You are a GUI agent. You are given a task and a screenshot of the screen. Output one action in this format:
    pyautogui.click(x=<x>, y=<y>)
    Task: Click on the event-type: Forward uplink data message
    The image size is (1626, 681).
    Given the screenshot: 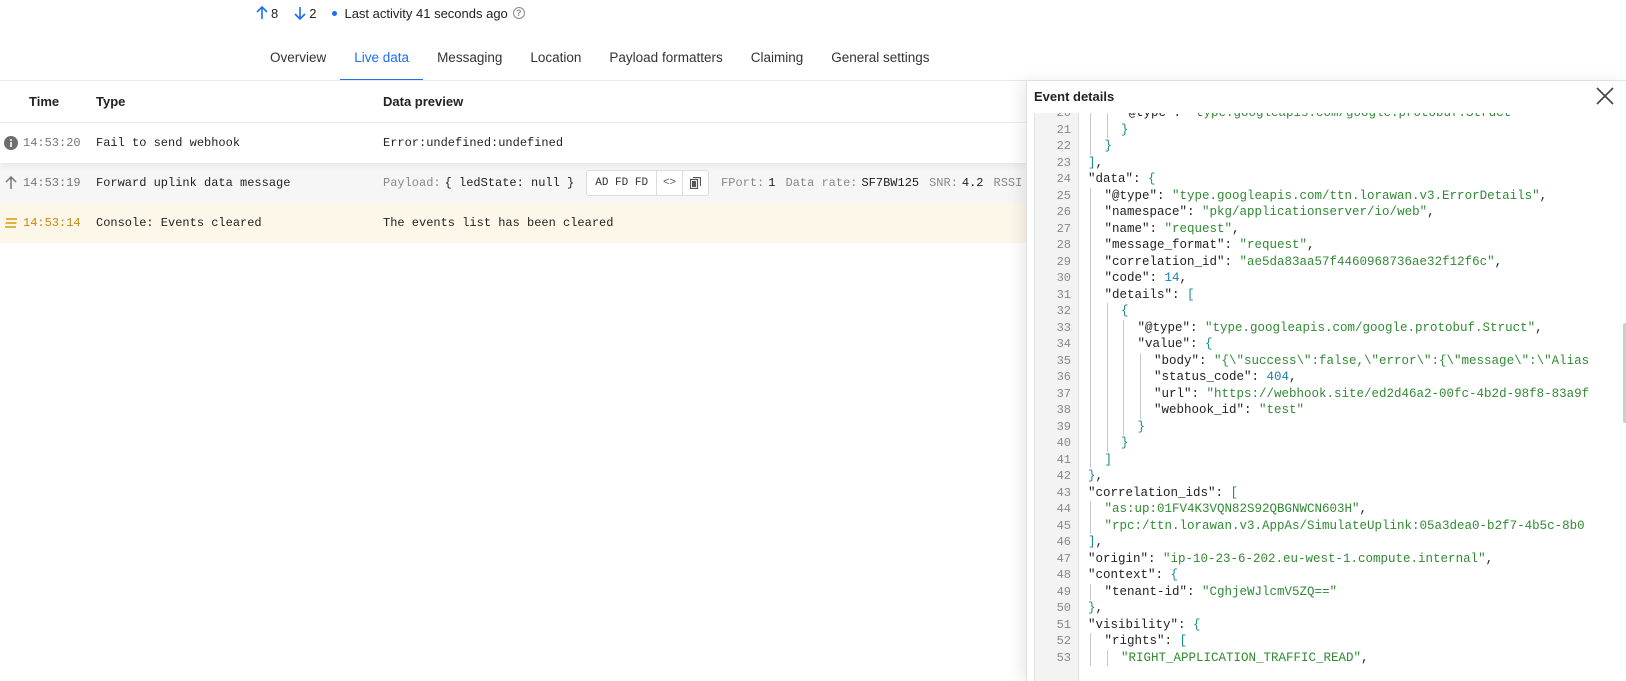 What is the action you would take?
    pyautogui.click(x=193, y=183)
    